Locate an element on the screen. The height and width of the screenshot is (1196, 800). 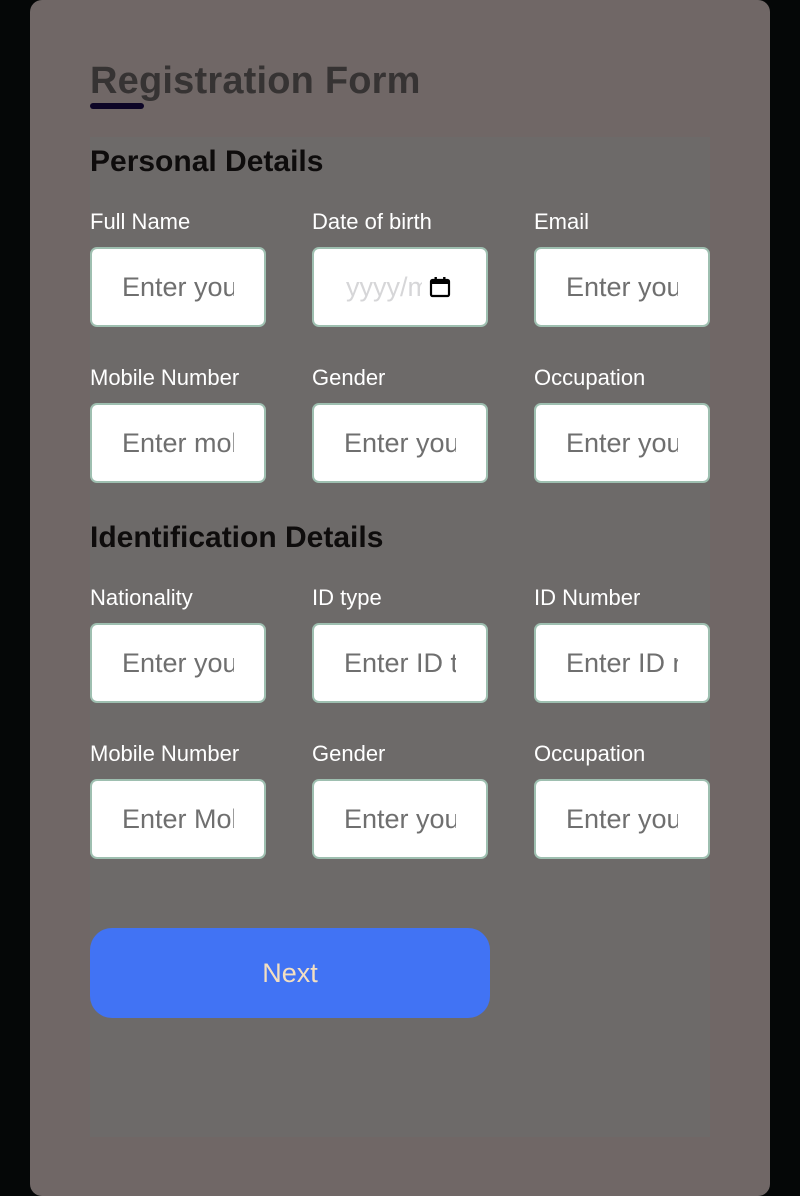
field-id-mobile-number: Mobile Number is located at coordinates (178, 799).